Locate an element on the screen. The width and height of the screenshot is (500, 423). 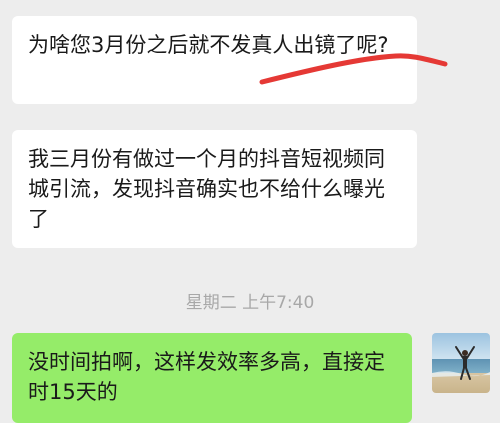
message-text: 没时间拍啊，这样发效率多高，直接定时15天的 is located at coordinates (206, 377).